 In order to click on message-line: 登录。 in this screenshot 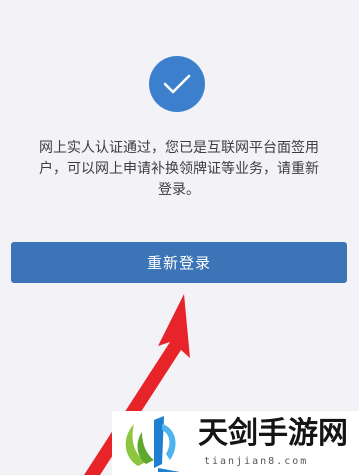, I will do `click(179, 190)`.